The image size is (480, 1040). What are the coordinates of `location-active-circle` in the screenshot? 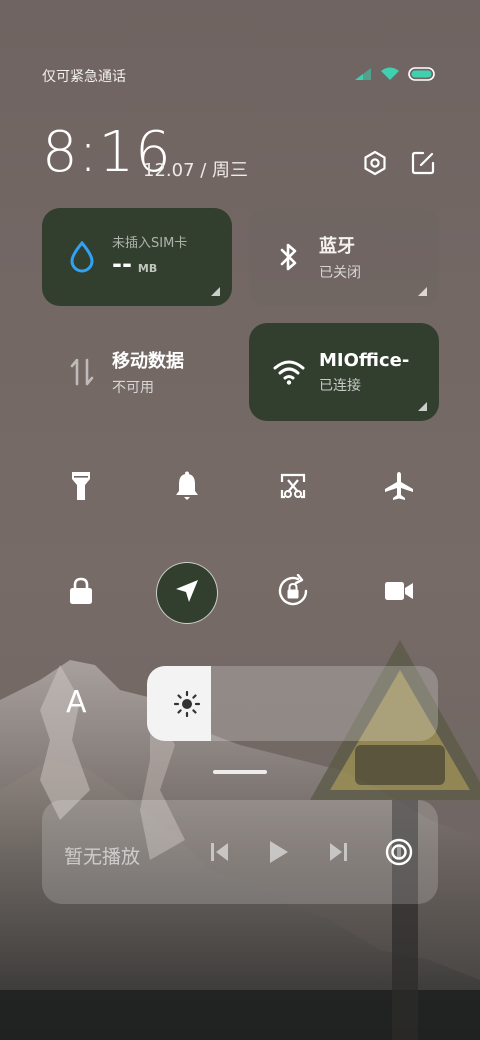 It's located at (187, 593).